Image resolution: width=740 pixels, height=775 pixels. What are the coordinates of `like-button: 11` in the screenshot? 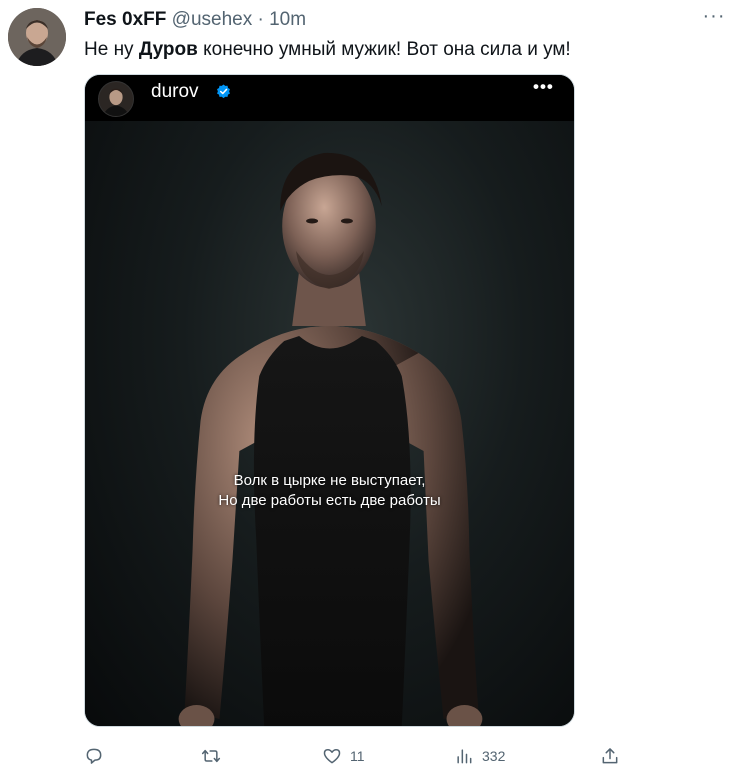 It's located at (343, 756).